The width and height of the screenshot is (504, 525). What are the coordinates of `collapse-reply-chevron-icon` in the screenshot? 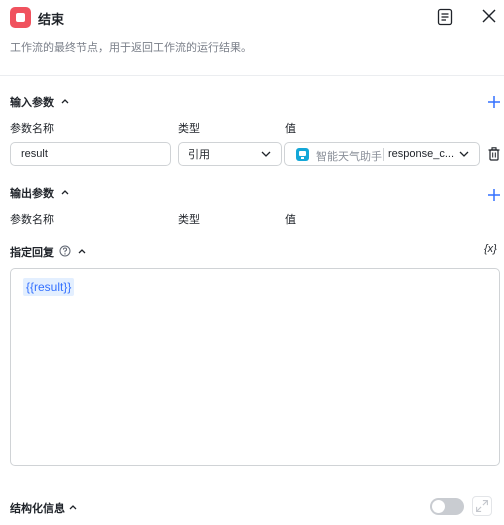 It's located at (82, 251).